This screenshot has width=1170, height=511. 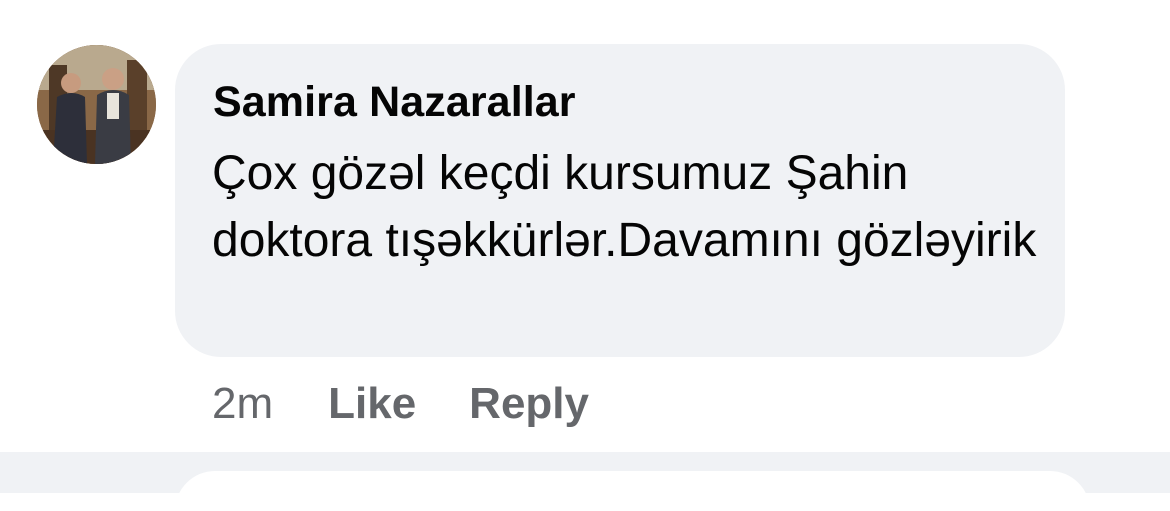 I want to click on like-button: Like, so click(x=372, y=404).